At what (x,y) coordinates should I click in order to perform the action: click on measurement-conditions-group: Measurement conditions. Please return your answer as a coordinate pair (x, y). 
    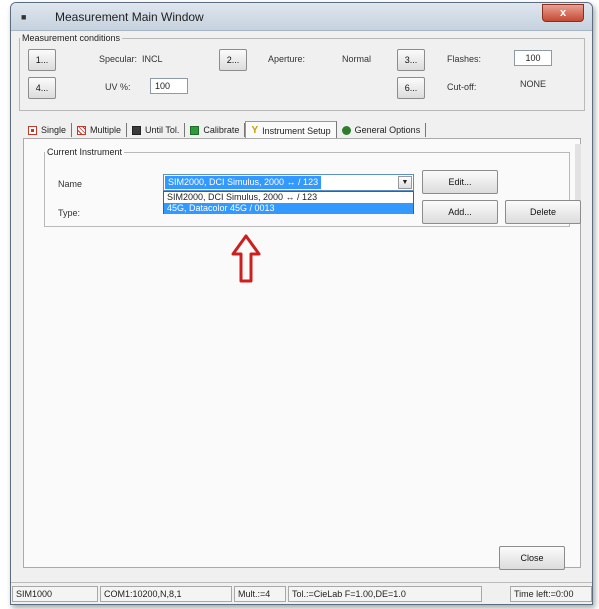
    Looking at the image, I should click on (302, 72).